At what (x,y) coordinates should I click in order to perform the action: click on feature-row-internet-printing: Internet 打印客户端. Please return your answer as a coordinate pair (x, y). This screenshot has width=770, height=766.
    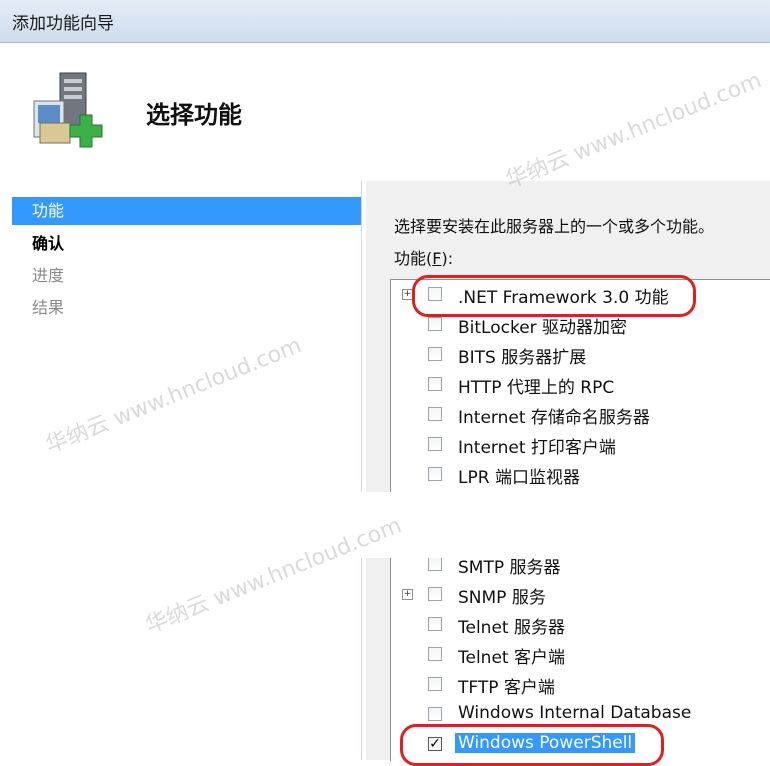
    Looking at the image, I should click on (580, 445).